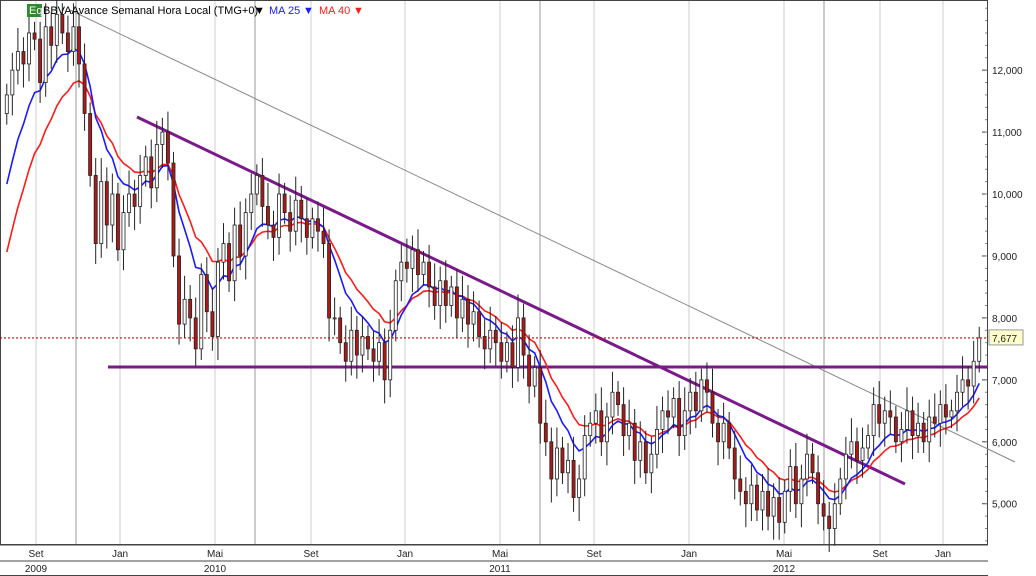 The width and height of the screenshot is (1036, 576). I want to click on ma25-legend: MA 25, so click(284, 11).